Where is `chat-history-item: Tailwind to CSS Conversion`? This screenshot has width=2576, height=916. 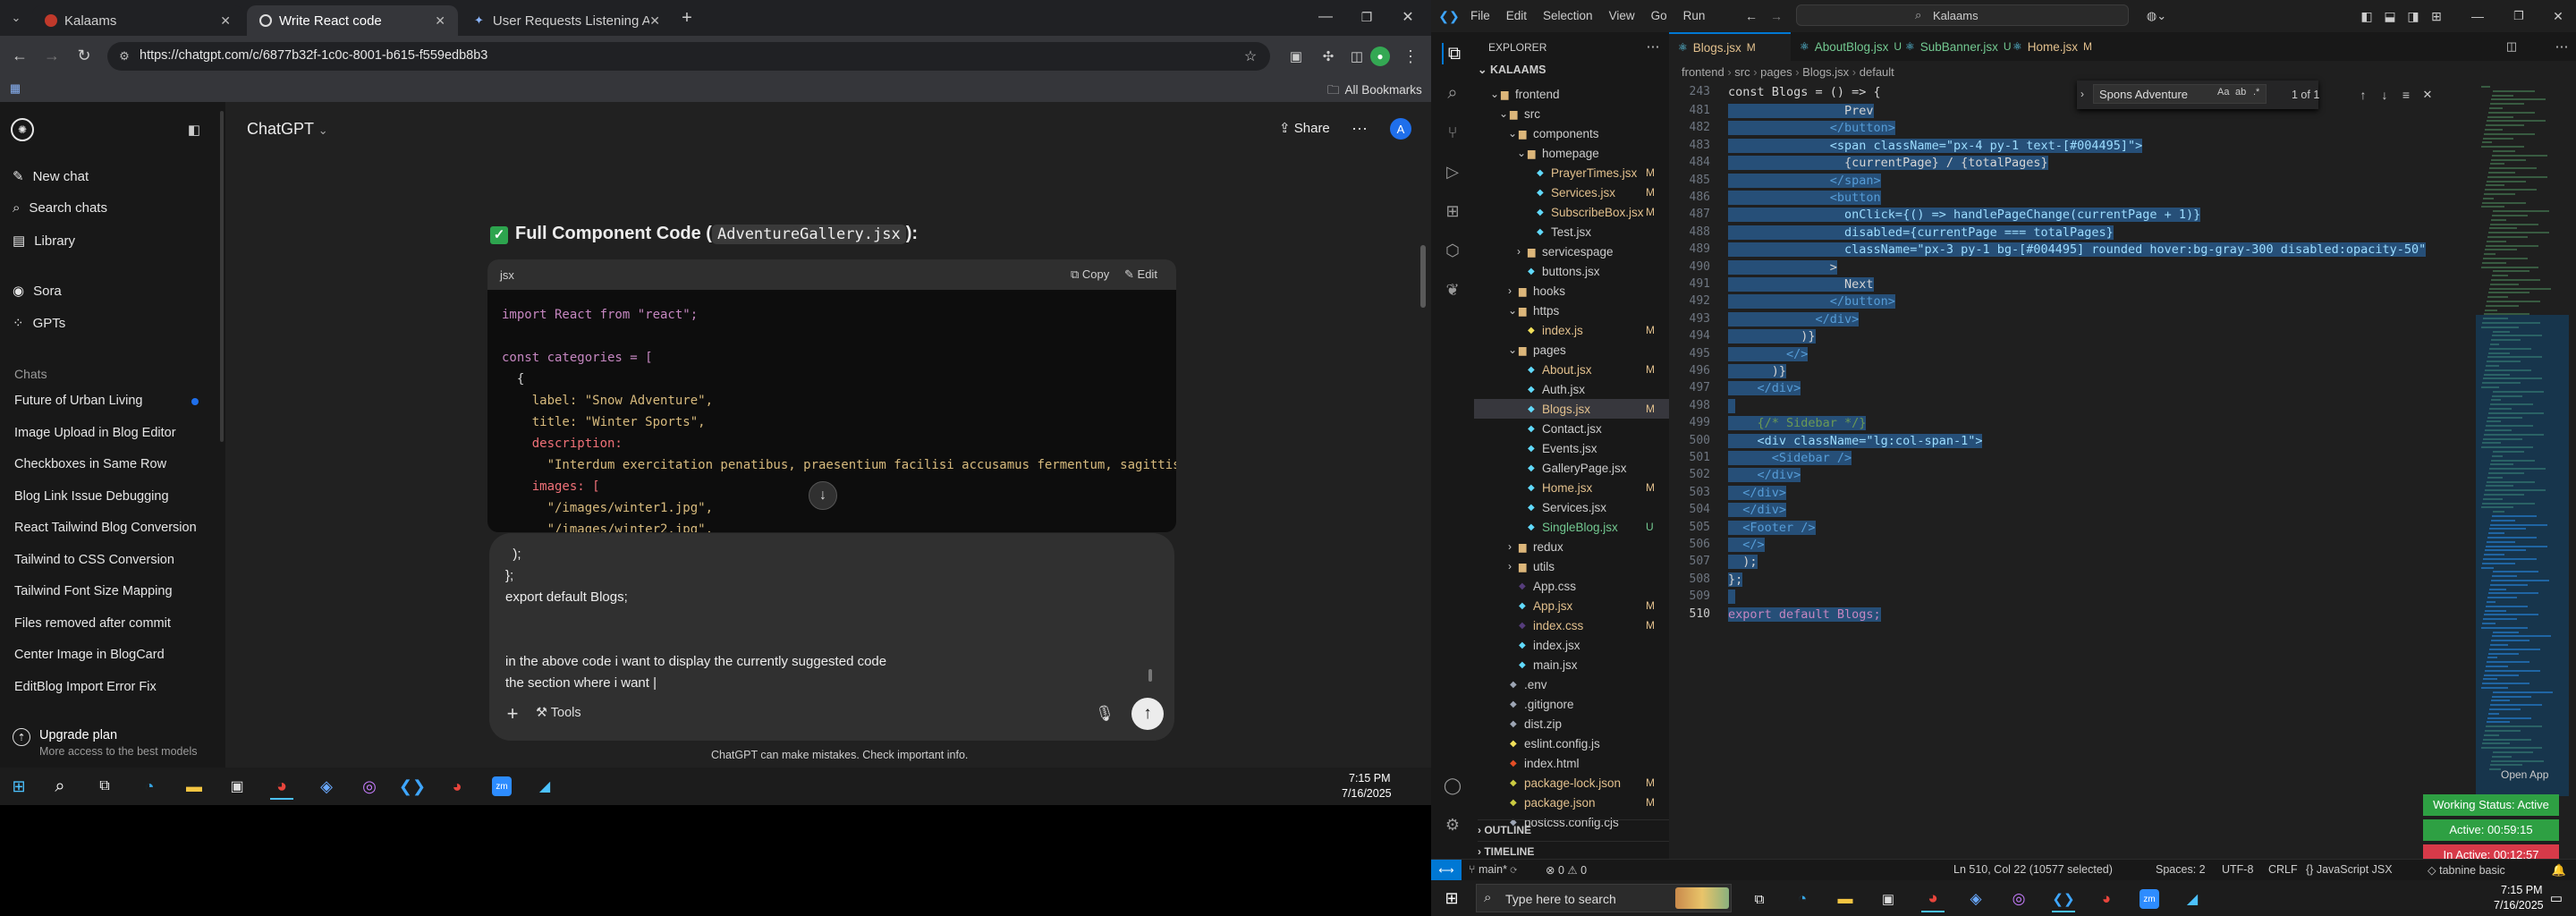
chat-history-item: Tailwind to CSS Conversion is located at coordinates (94, 560).